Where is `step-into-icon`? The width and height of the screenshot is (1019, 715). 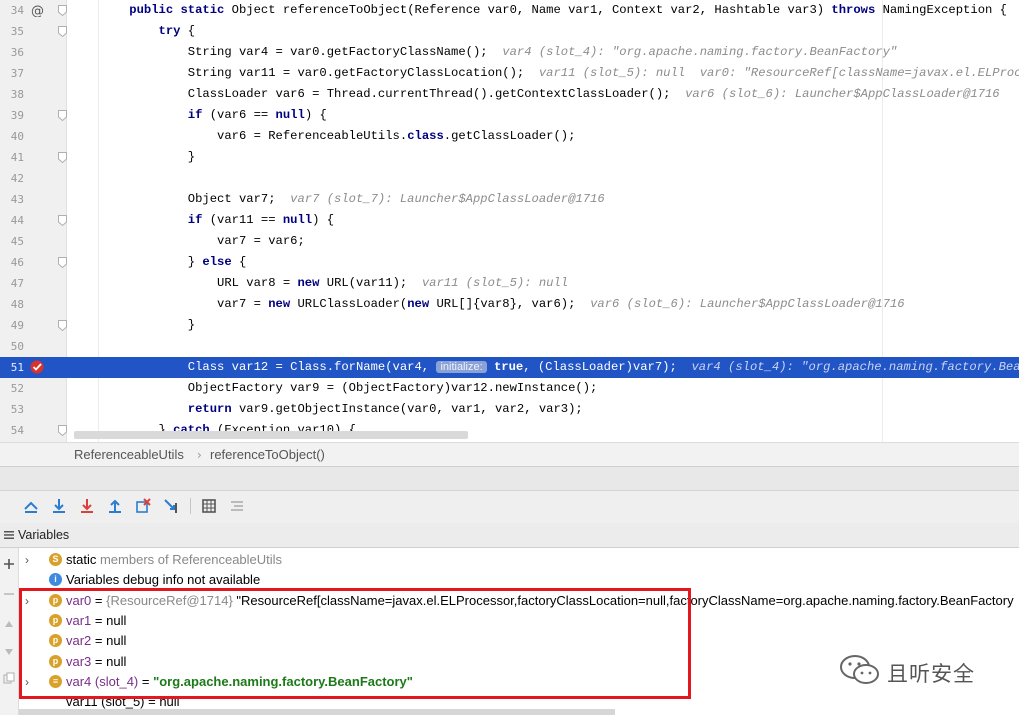 step-into-icon is located at coordinates (87, 506).